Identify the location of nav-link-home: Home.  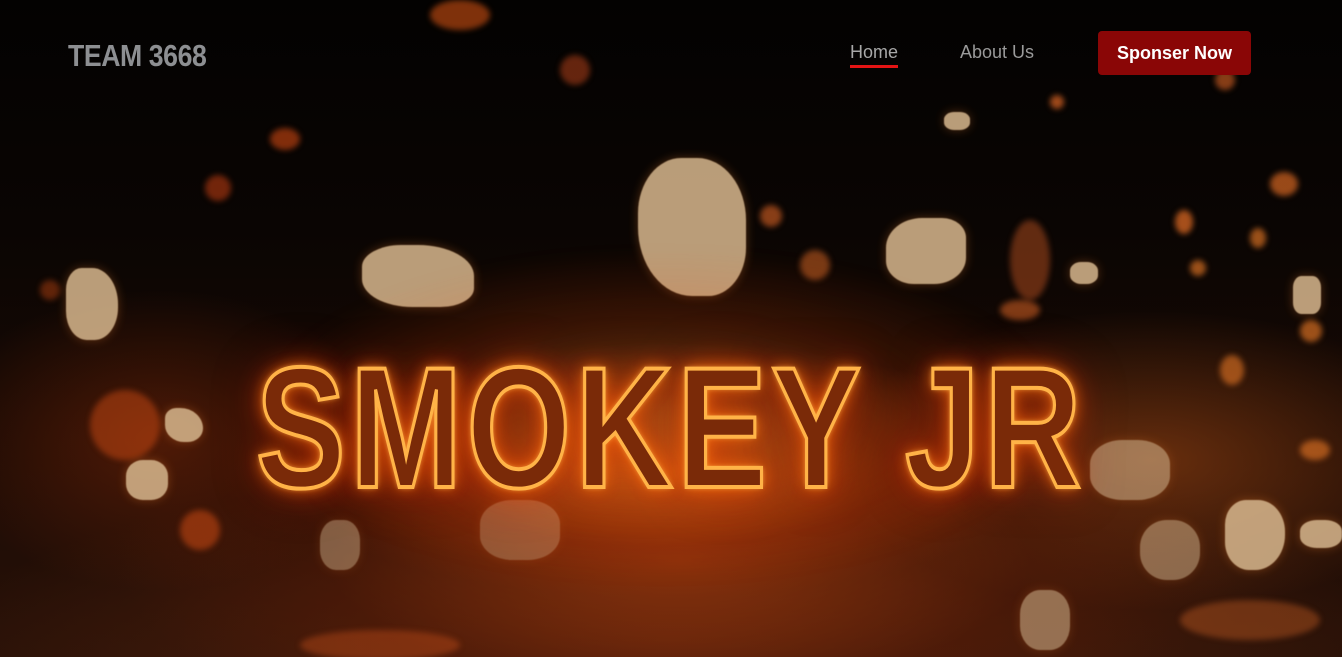
(874, 55).